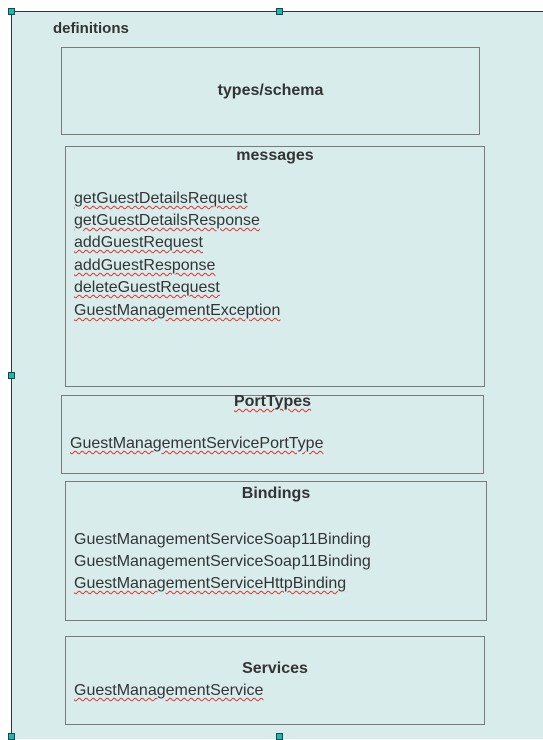 This screenshot has width=543, height=740. I want to click on message-item: deleteGuestRequest, so click(147, 287).